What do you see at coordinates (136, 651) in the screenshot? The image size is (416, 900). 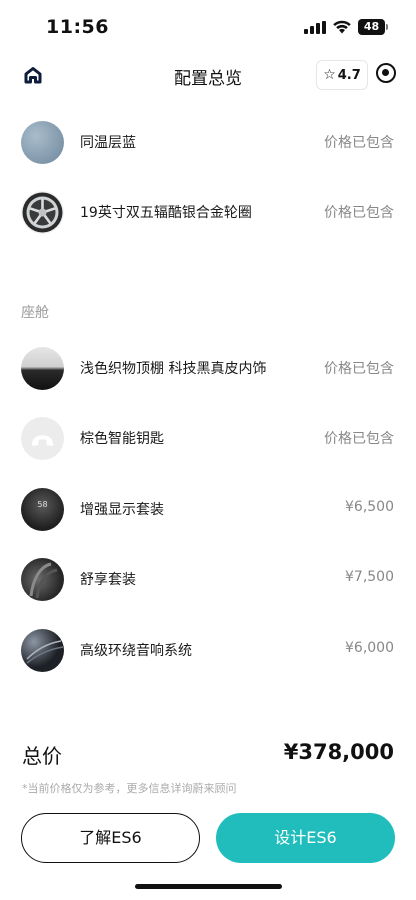 I see `config-item-label: 高级环绕音响系统` at bounding box center [136, 651].